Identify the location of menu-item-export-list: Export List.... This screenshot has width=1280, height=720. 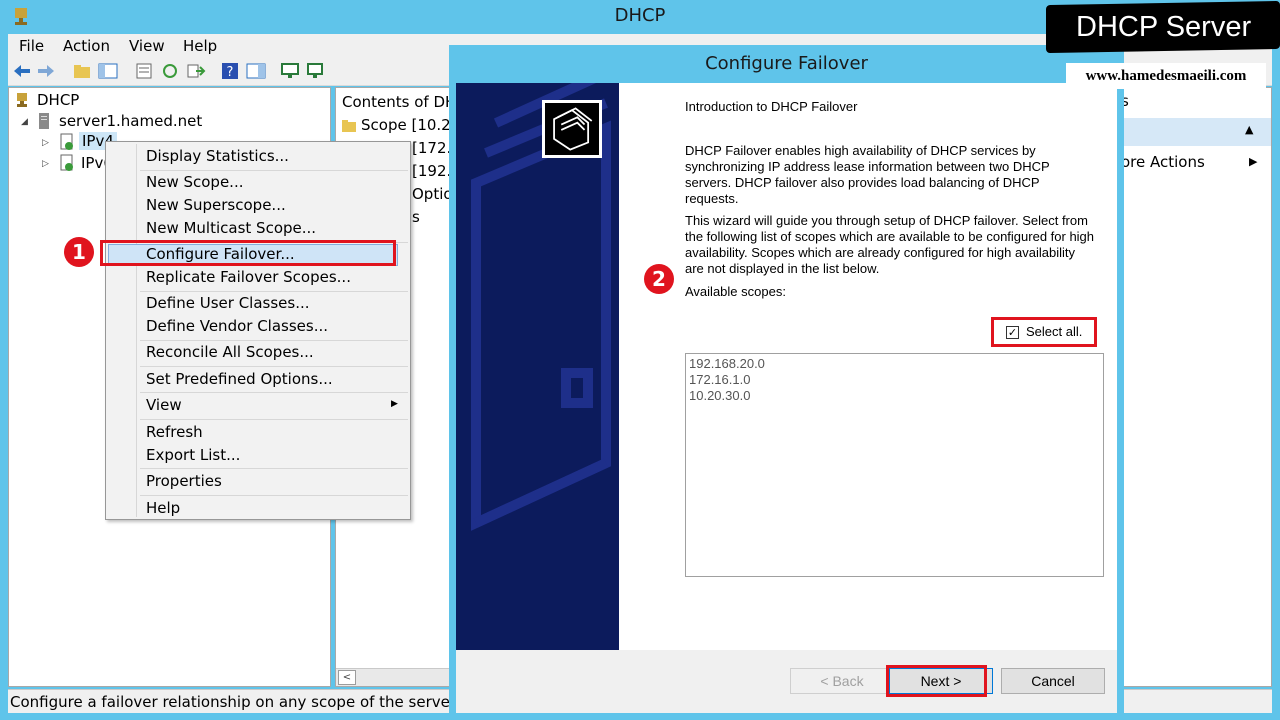
(193, 455).